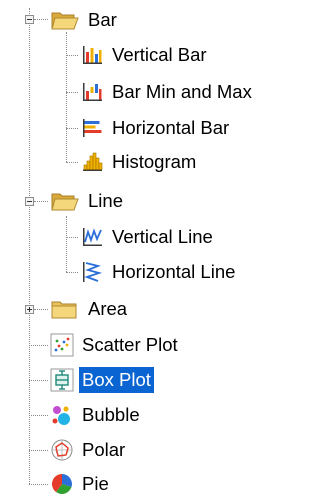  I want to click on plus-icon, so click(29, 309).